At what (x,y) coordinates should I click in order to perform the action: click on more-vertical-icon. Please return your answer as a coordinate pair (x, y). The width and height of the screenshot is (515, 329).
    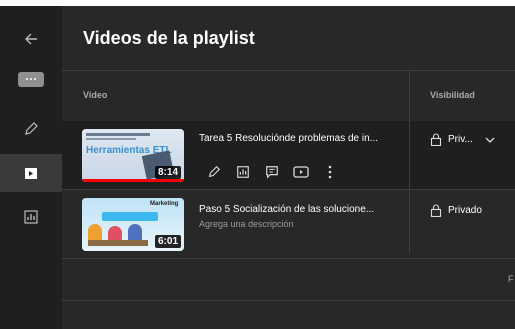
    Looking at the image, I should click on (329, 172).